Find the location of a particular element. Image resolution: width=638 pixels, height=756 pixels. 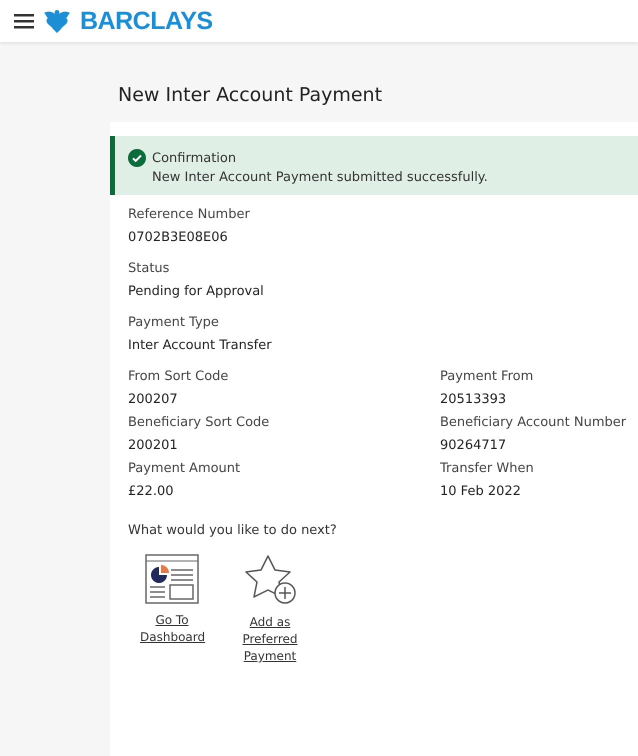

field-value: Pending for Approval is located at coordinates (196, 291).